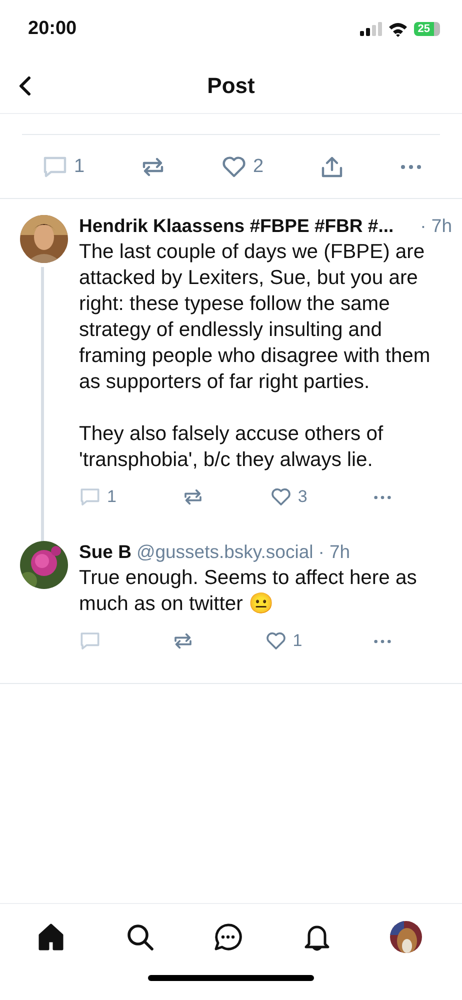 The height and width of the screenshot is (1000, 462). What do you see at coordinates (248, 591) in the screenshot?
I see `post-text: True enough. Seems to affect here as much as on twitter 😐` at bounding box center [248, 591].